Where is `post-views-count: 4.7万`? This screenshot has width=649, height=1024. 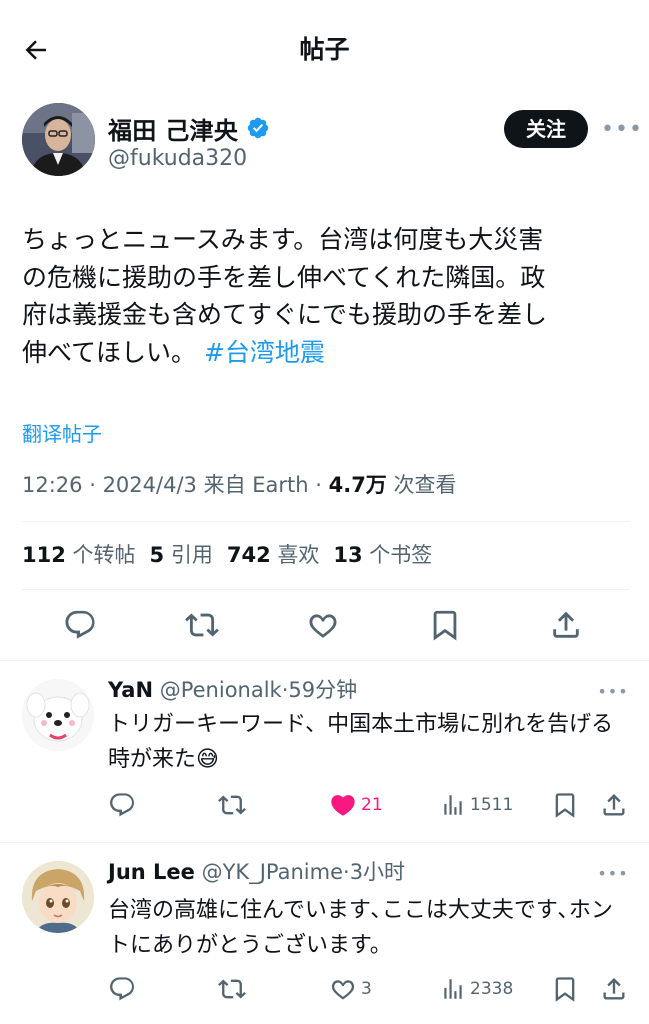
post-views-count: 4.7万 is located at coordinates (357, 485).